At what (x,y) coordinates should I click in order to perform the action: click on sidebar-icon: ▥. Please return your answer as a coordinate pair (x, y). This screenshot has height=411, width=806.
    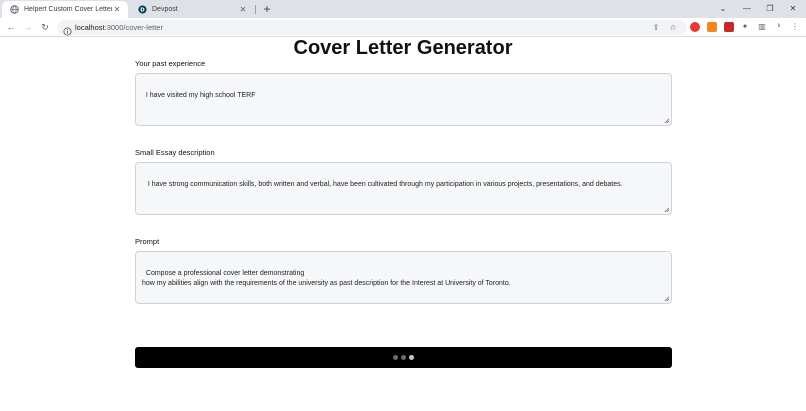
    Looking at the image, I should click on (762, 27).